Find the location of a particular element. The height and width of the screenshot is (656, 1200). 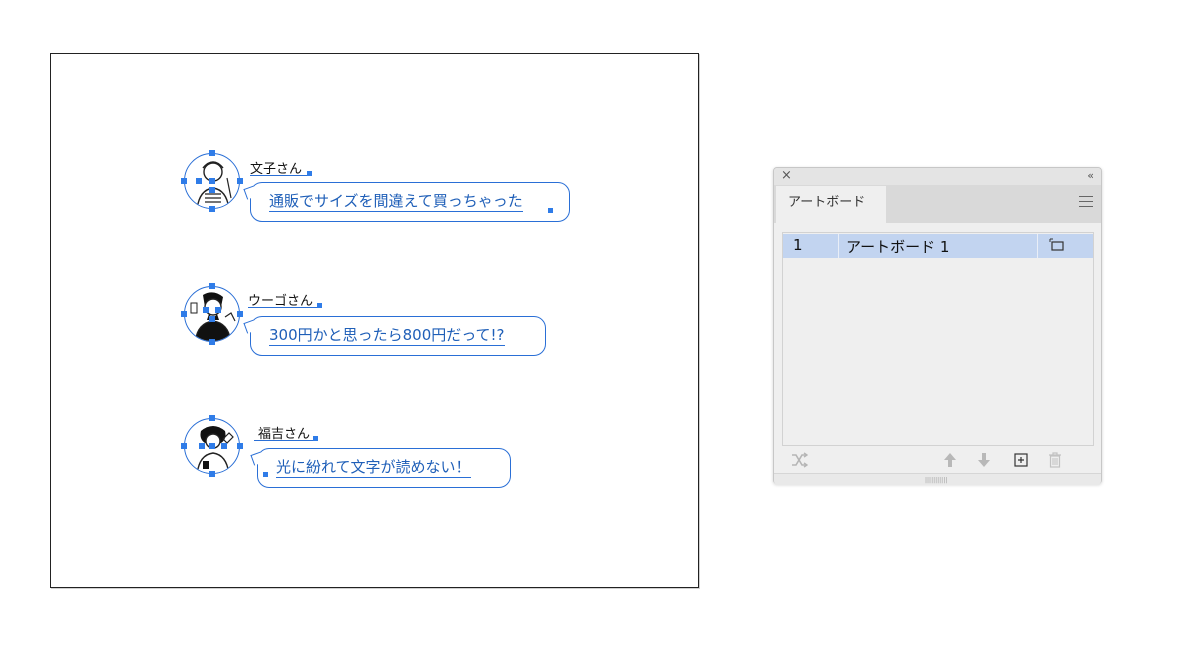

new-artboard-icon is located at coordinates (1021, 462).